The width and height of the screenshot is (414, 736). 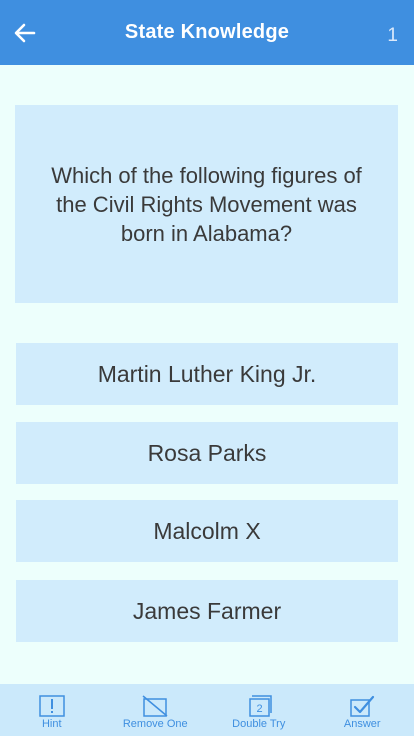 I want to click on remove-one-button: Remove One, so click(x=156, y=710).